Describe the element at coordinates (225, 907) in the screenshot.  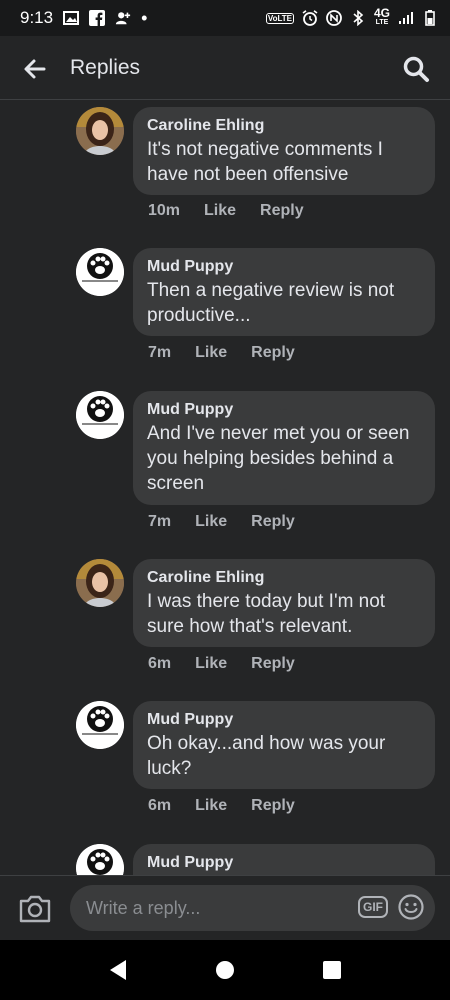
I see `reply-composer: Write a reply... GIF` at that location.